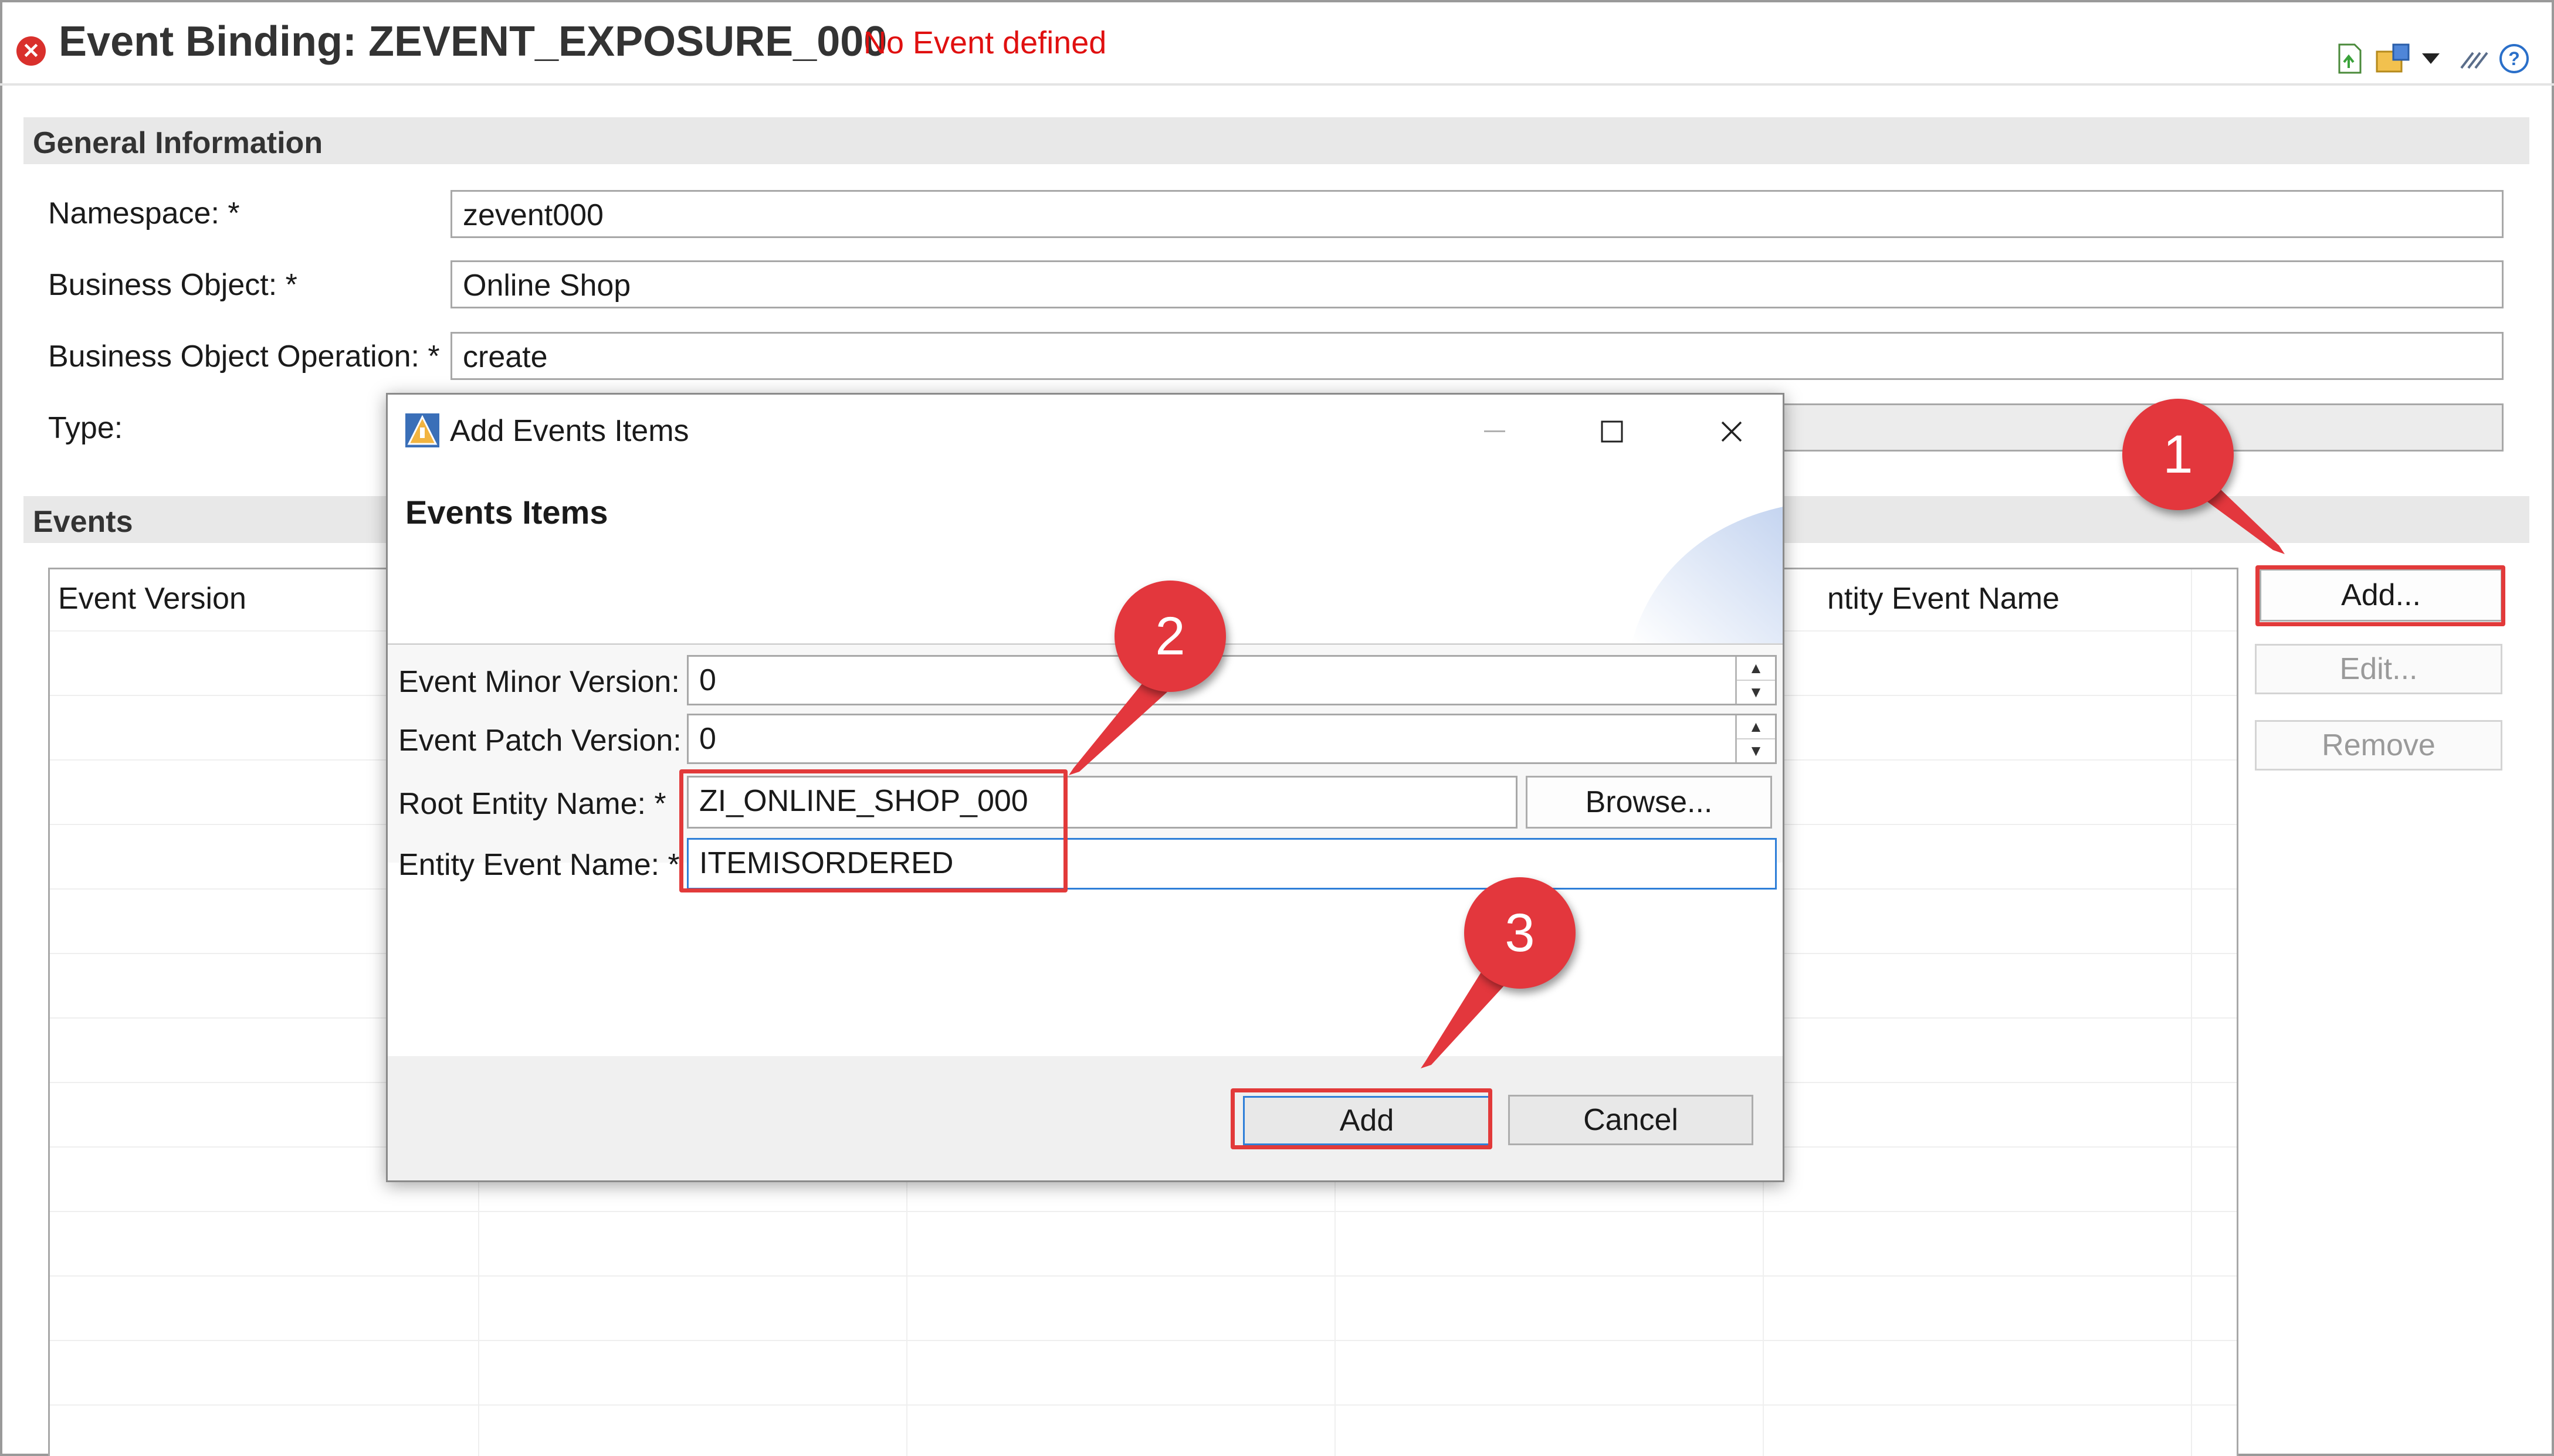 The height and width of the screenshot is (1456, 2554). I want to click on step-badge-1: 1, so click(2178, 454).